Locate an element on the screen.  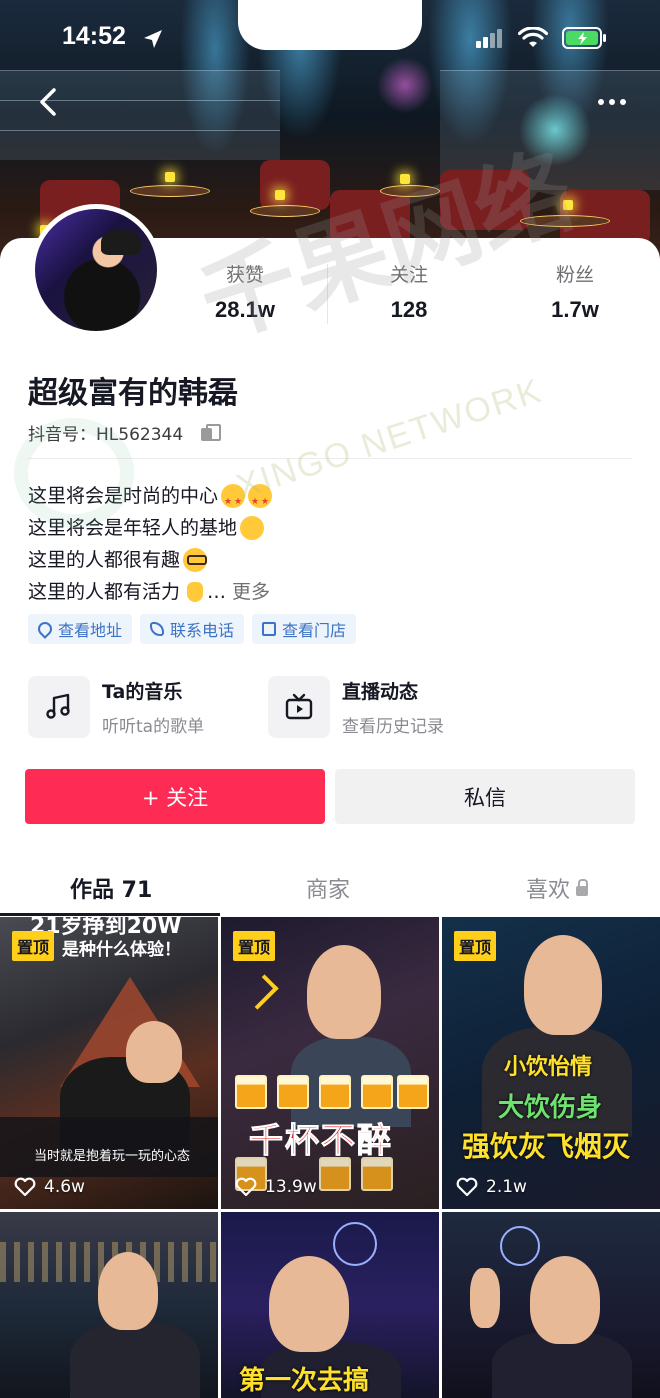
message-button: 私信 is located at coordinates (485, 796).